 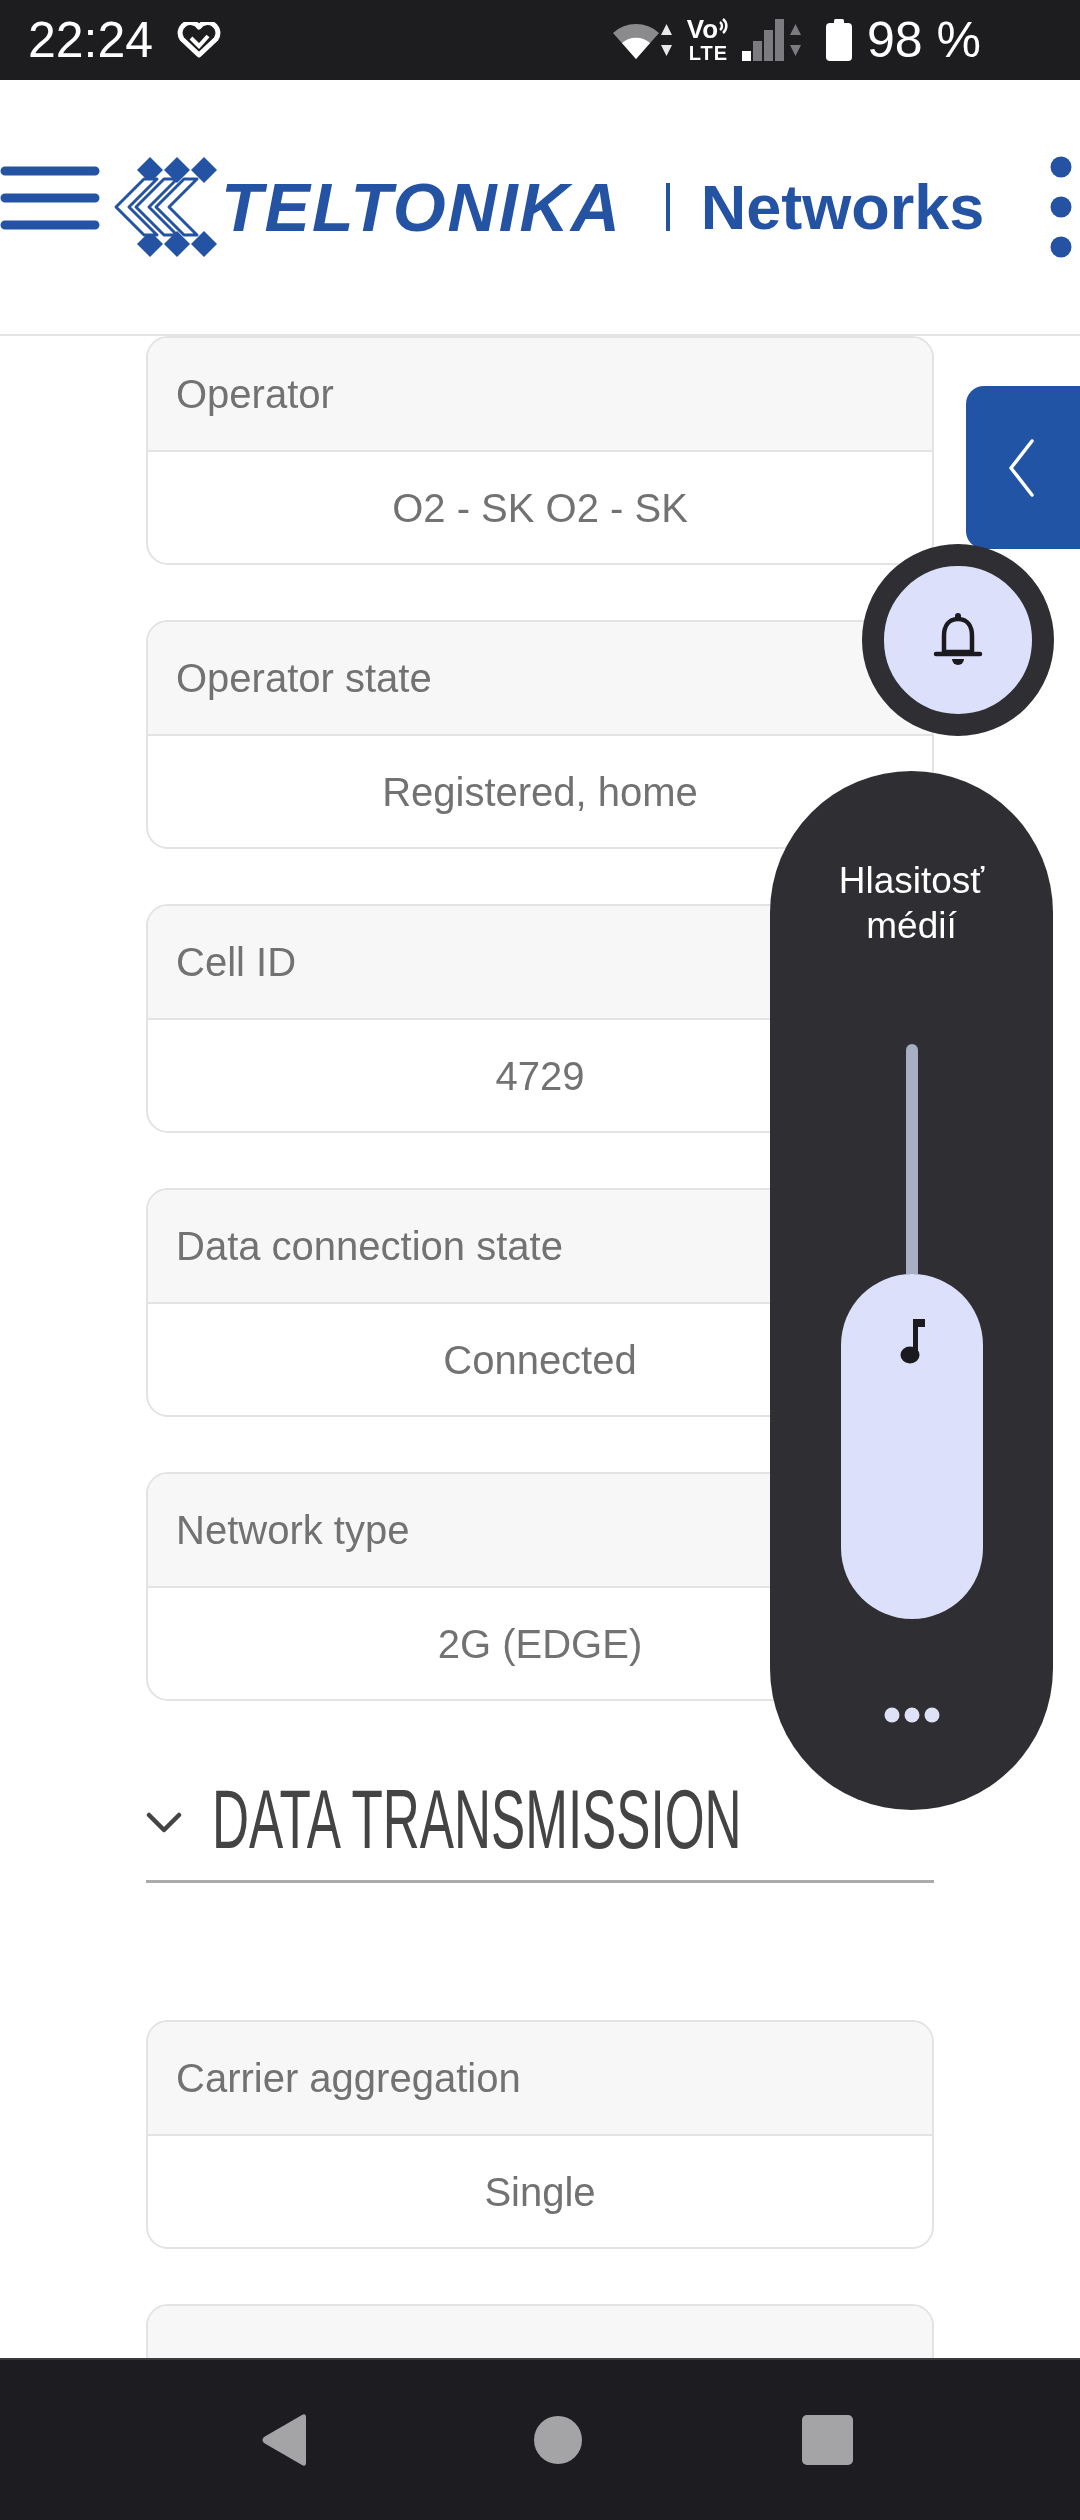 I want to click on field-label: Cell ID, so click(x=236, y=962).